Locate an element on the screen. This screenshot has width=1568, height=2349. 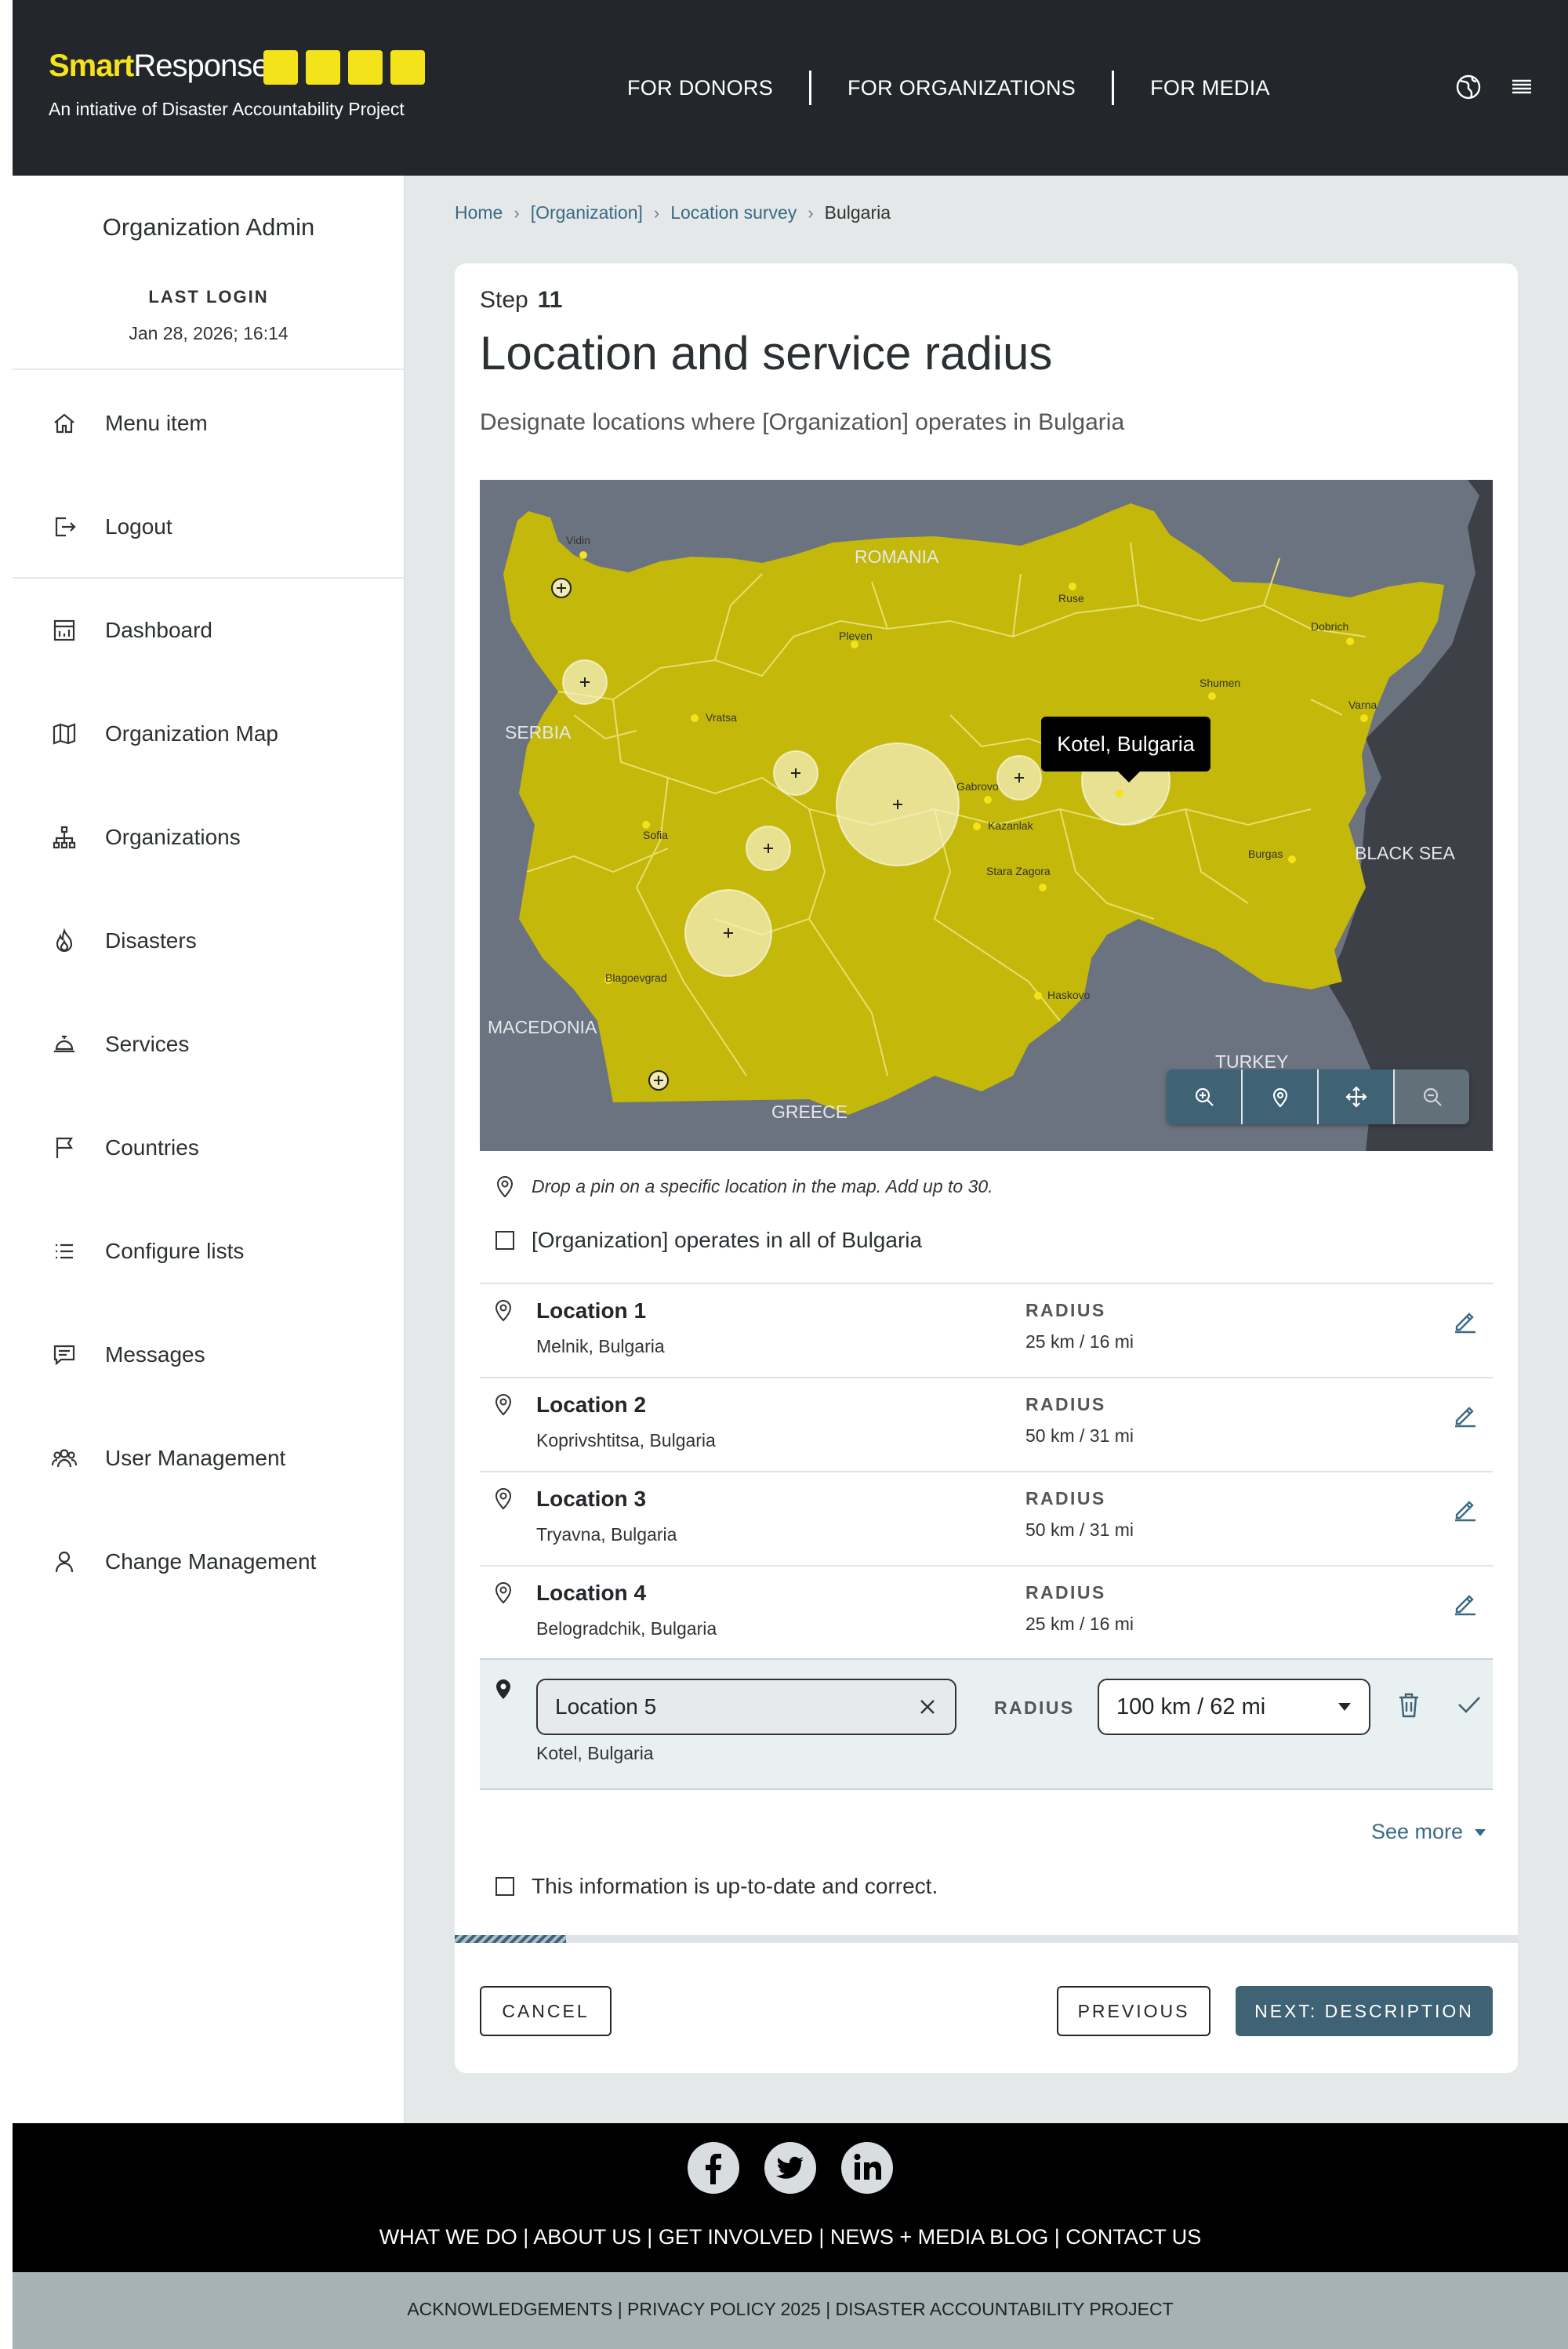
earthquake-icon is located at coordinates (407, 67).